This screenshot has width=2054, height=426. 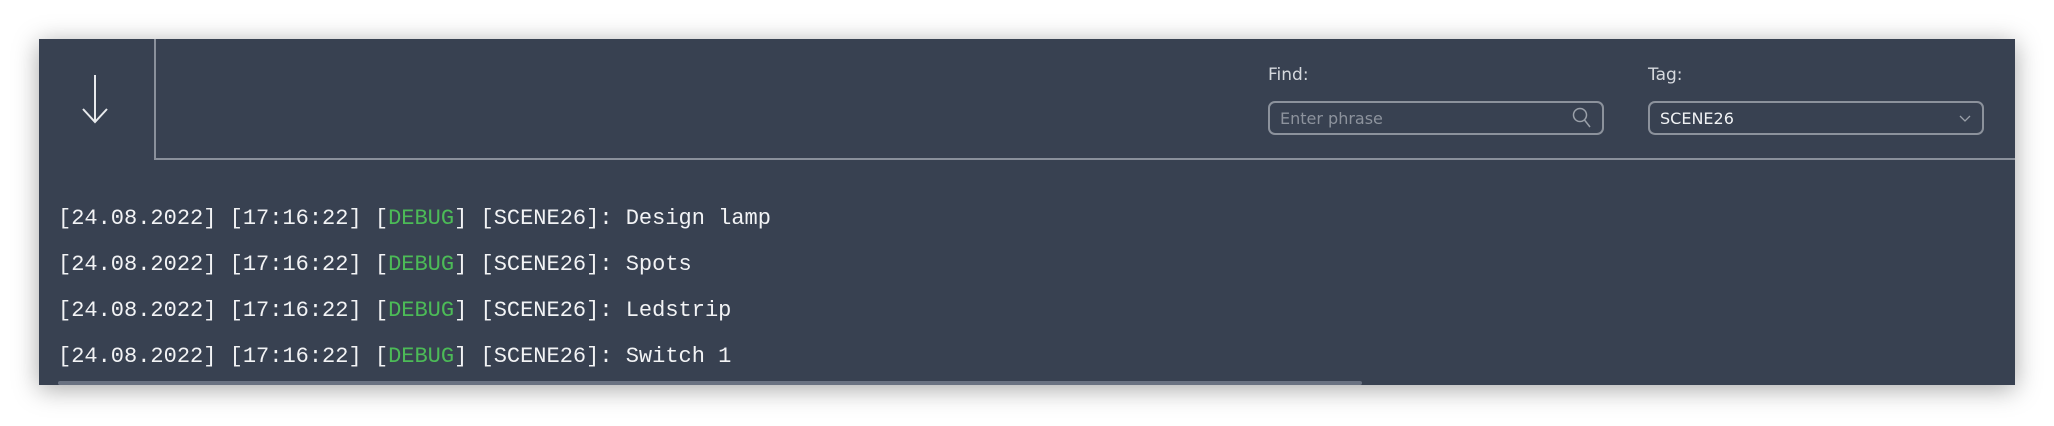 I want to click on log-message: Ledstrip, so click(x=678, y=310).